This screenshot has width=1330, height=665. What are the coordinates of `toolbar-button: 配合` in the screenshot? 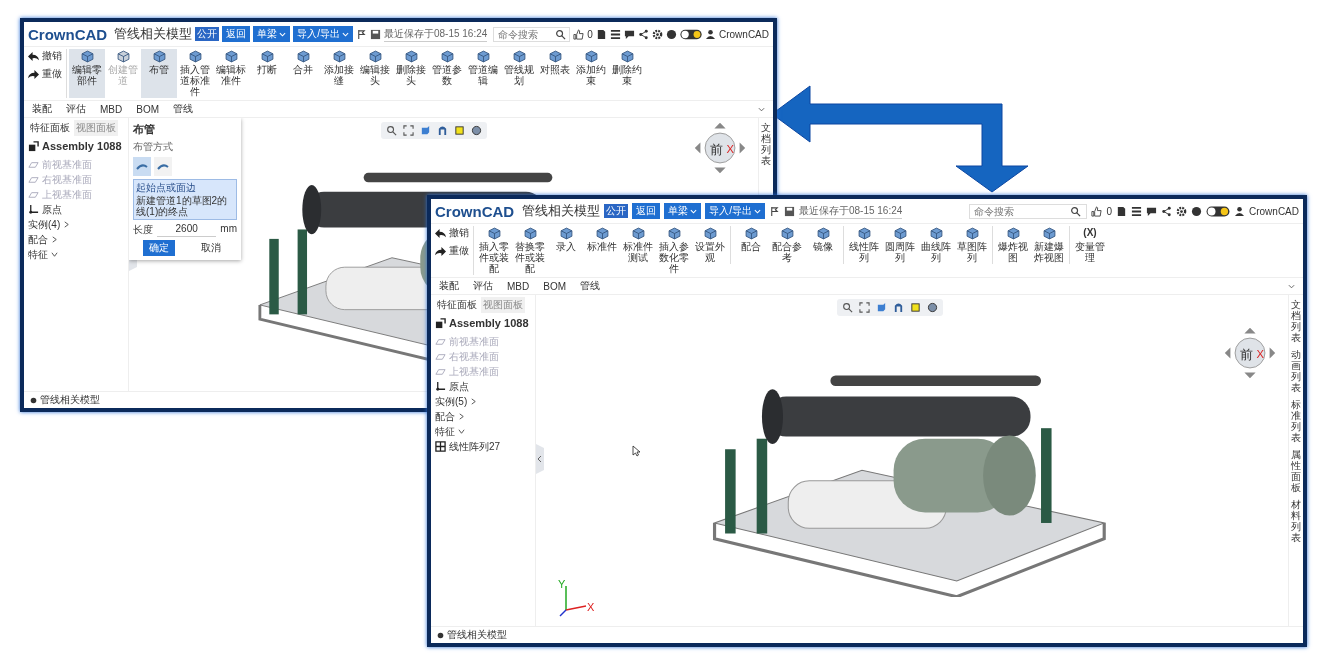 It's located at (751, 245).